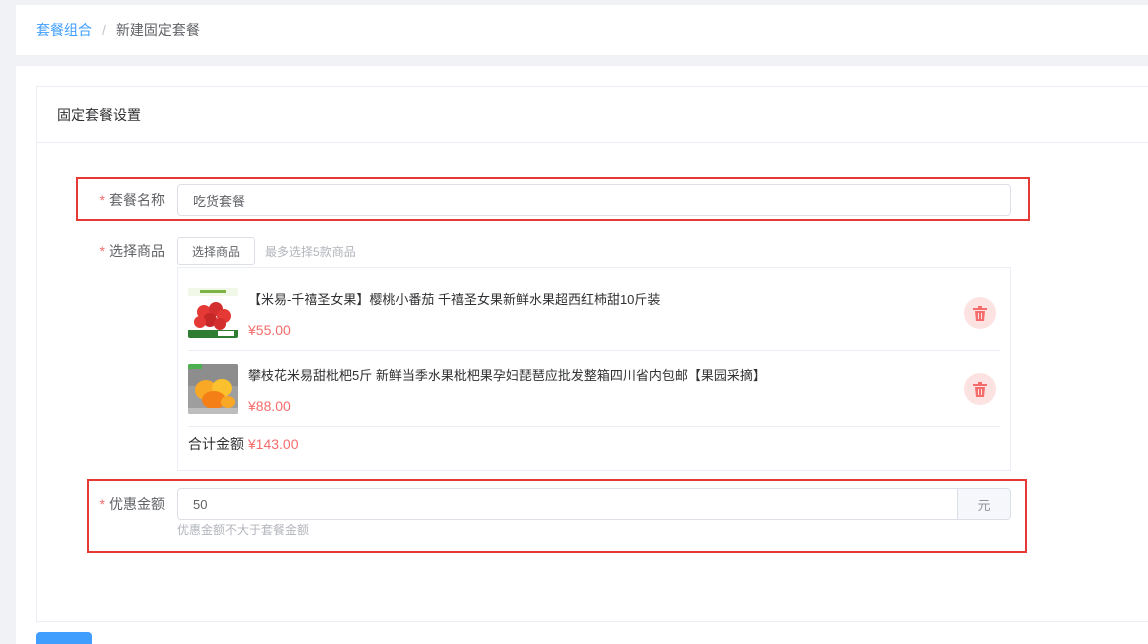  I want to click on total-amount: 合计金额 ¥143.00, so click(243, 444).